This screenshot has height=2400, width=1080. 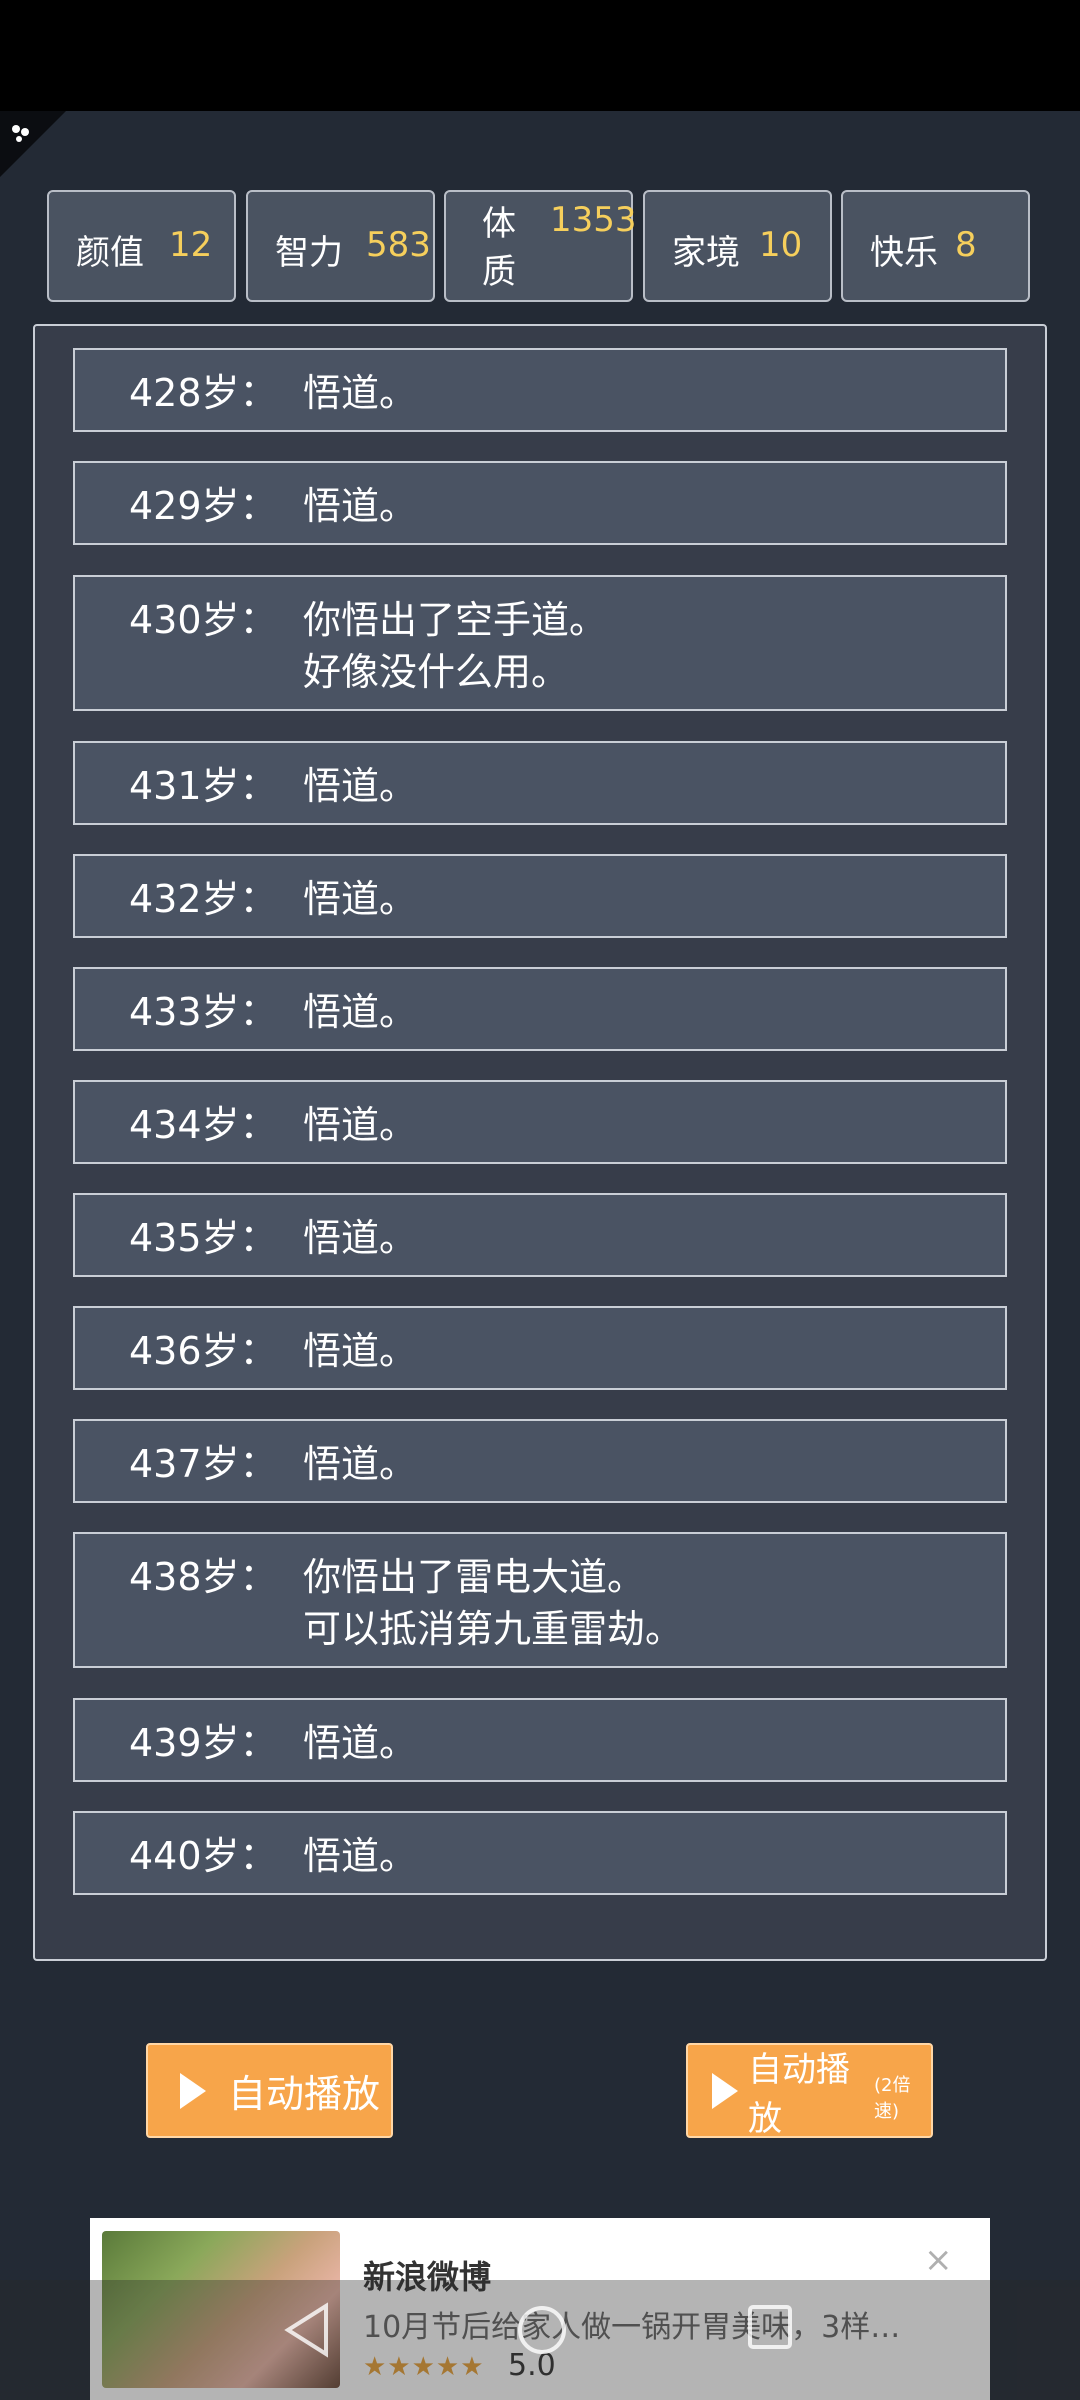 What do you see at coordinates (203, 1856) in the screenshot?
I see `log-age: 440岁：` at bounding box center [203, 1856].